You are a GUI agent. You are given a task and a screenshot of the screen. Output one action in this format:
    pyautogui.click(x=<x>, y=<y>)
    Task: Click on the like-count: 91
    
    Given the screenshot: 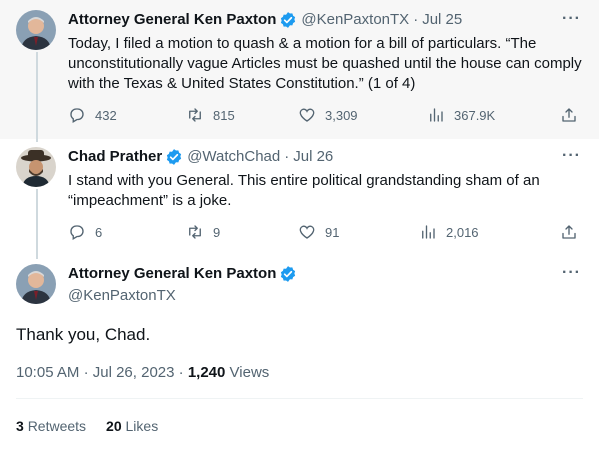 What is the action you would take?
    pyautogui.click(x=332, y=232)
    